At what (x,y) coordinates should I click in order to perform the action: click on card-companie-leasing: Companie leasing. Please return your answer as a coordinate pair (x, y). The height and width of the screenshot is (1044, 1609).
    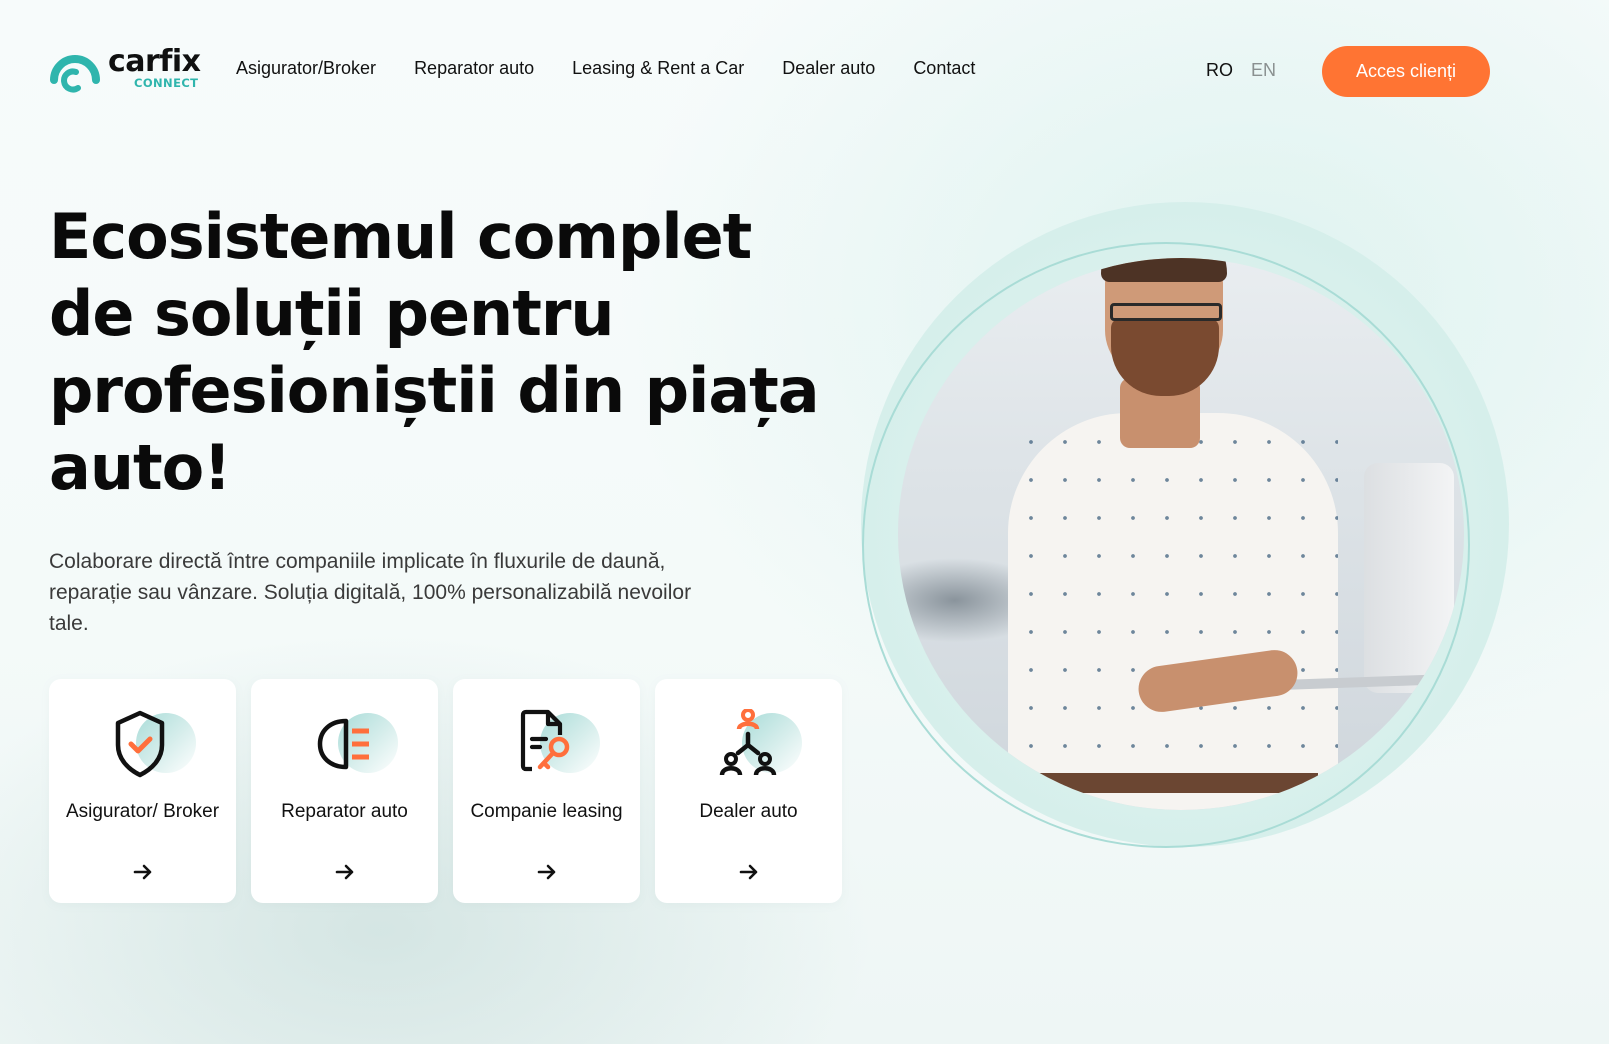
    Looking at the image, I should click on (546, 791).